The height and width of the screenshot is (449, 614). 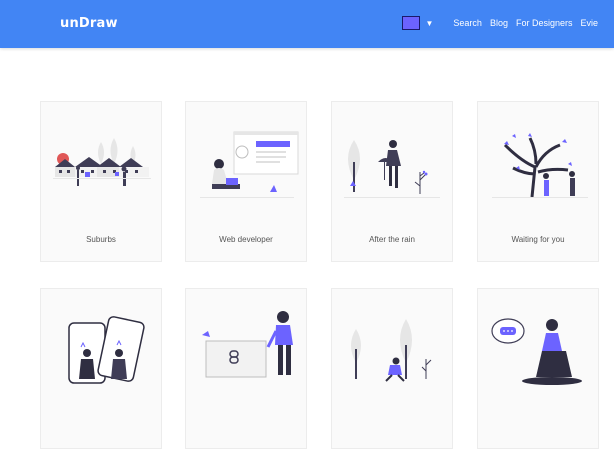 What do you see at coordinates (106, 350) in the screenshot?
I see `selfie-photos-illustration-icon` at bounding box center [106, 350].